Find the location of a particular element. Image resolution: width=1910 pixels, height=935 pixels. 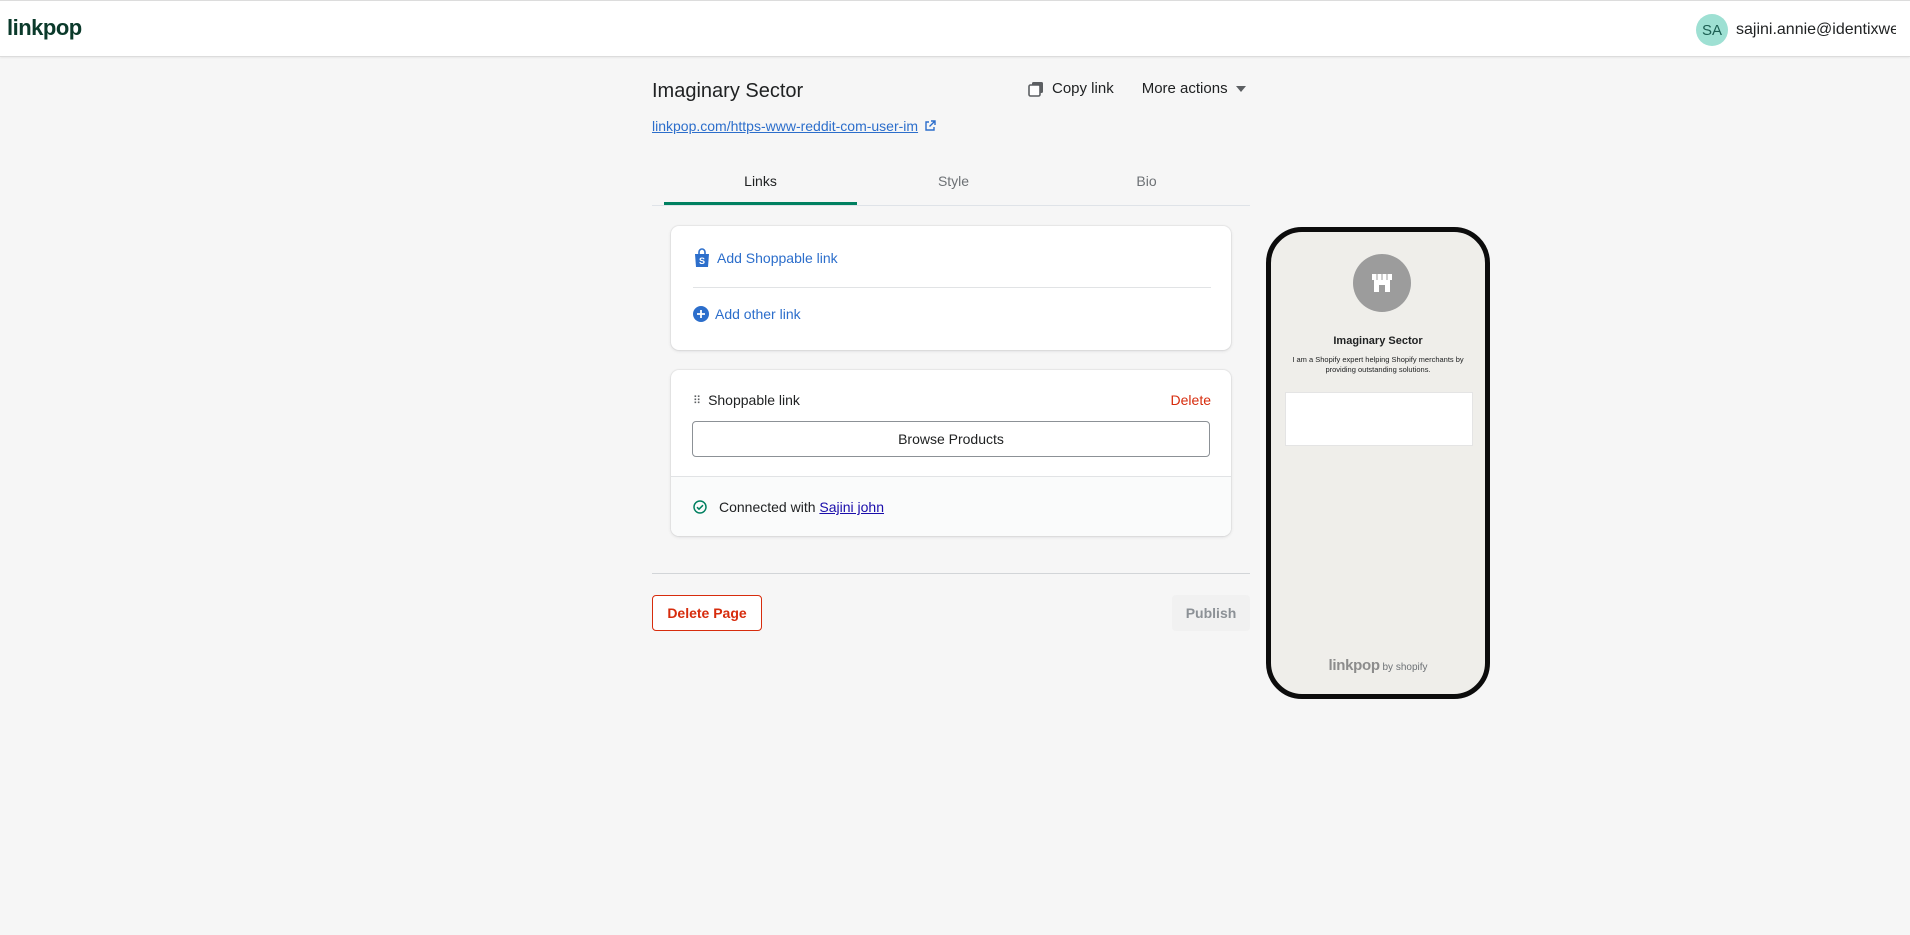

tab-bio: Bio is located at coordinates (1146, 184).